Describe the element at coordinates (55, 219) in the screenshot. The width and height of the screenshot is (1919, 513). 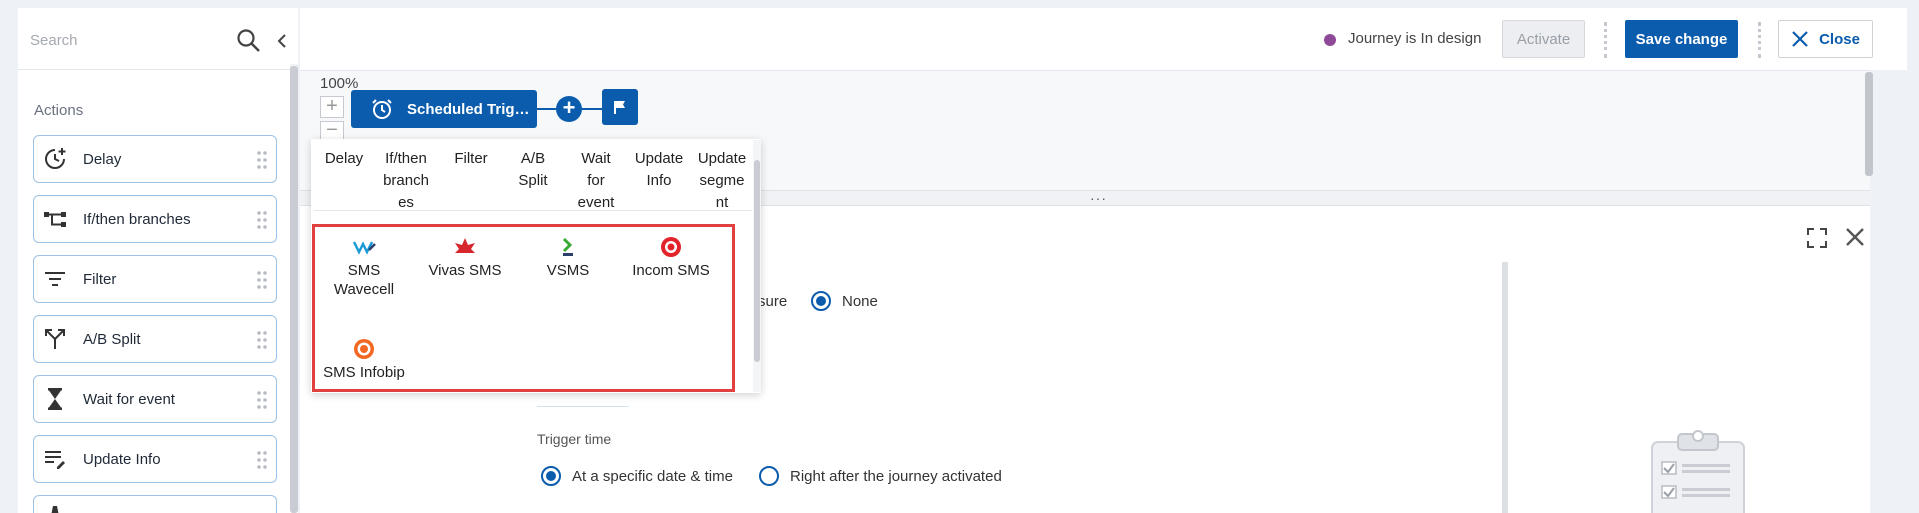
I see `branch-icon` at that location.